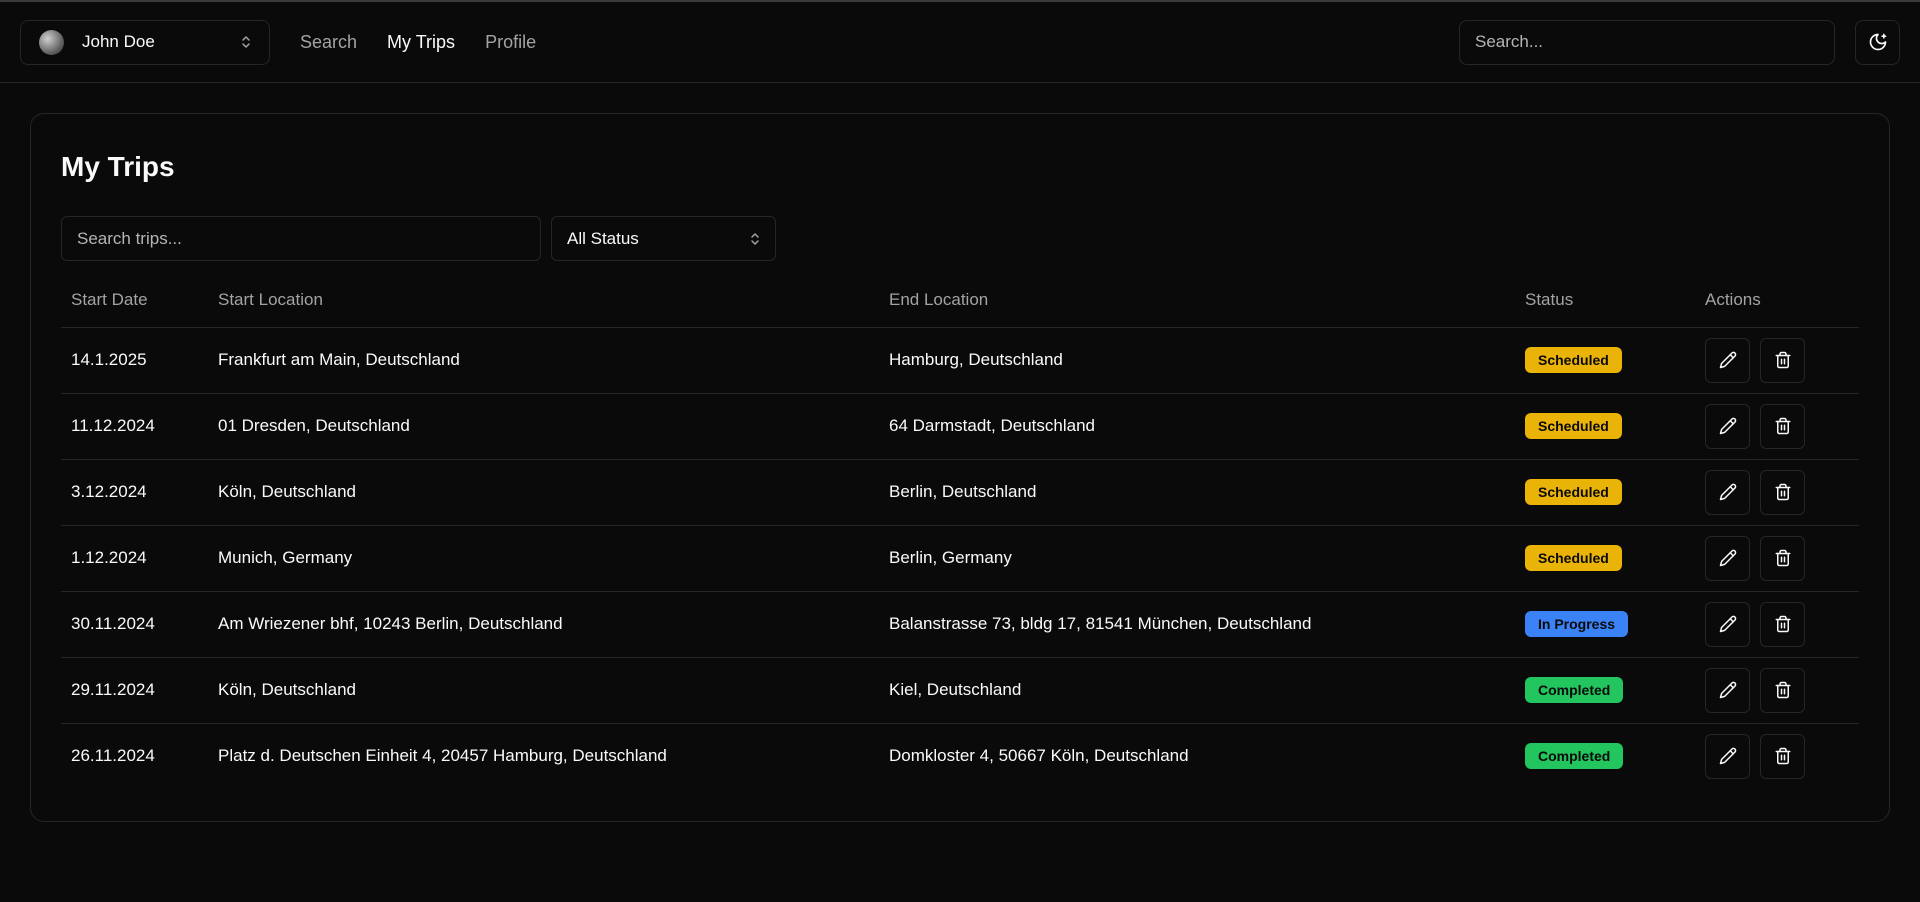  I want to click on moon-icon, so click(1877, 42).